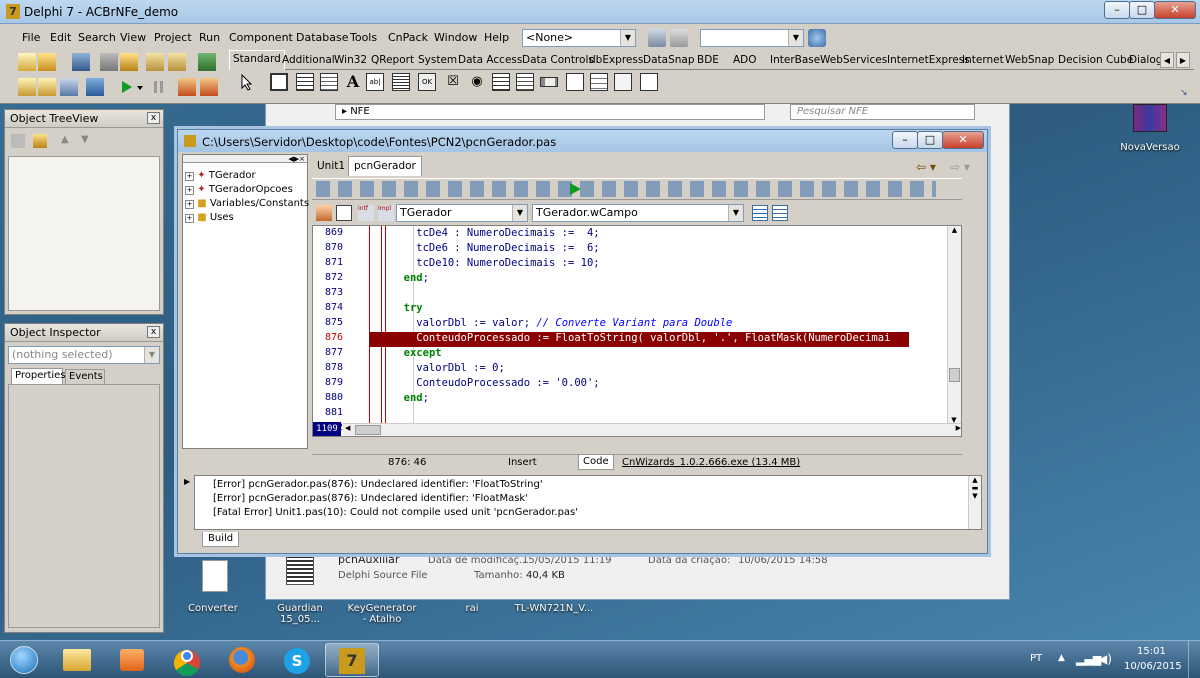 The width and height of the screenshot is (1200, 678). Describe the element at coordinates (386, 213) in the screenshot. I see `implementation-icon: Impl` at that location.